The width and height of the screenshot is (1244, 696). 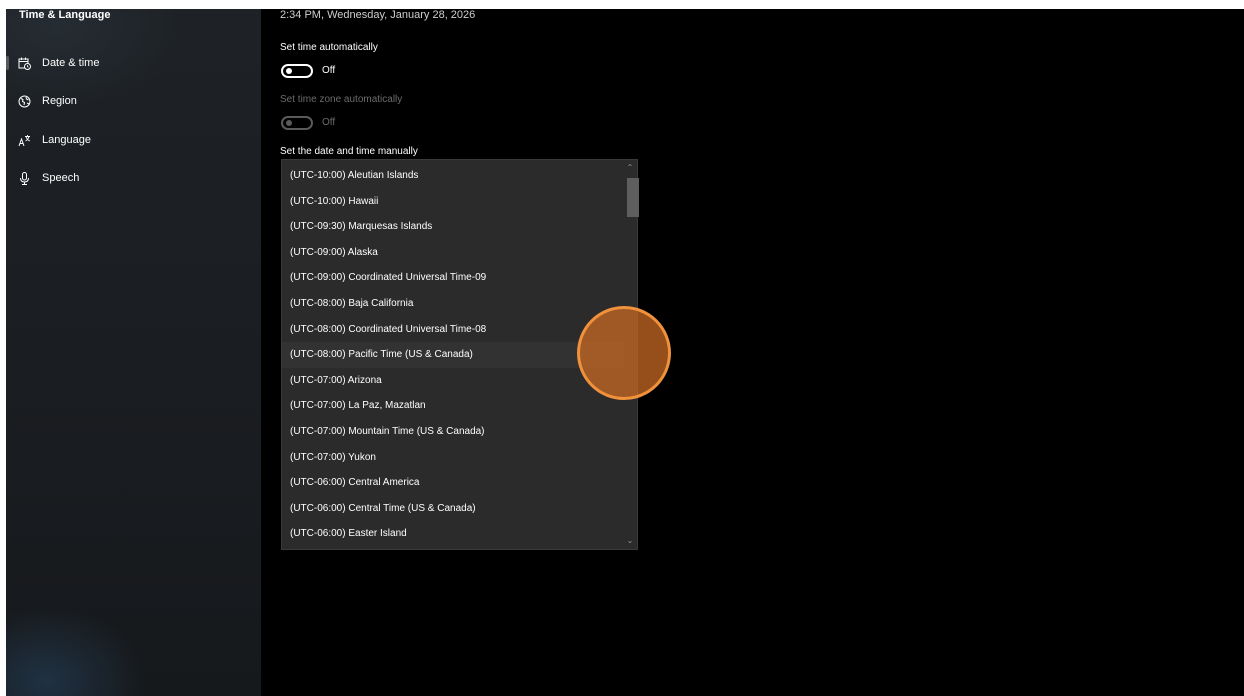 I want to click on timezone-option: (UTC-07:00) La Paz, Mazatlan, so click(x=453, y=406).